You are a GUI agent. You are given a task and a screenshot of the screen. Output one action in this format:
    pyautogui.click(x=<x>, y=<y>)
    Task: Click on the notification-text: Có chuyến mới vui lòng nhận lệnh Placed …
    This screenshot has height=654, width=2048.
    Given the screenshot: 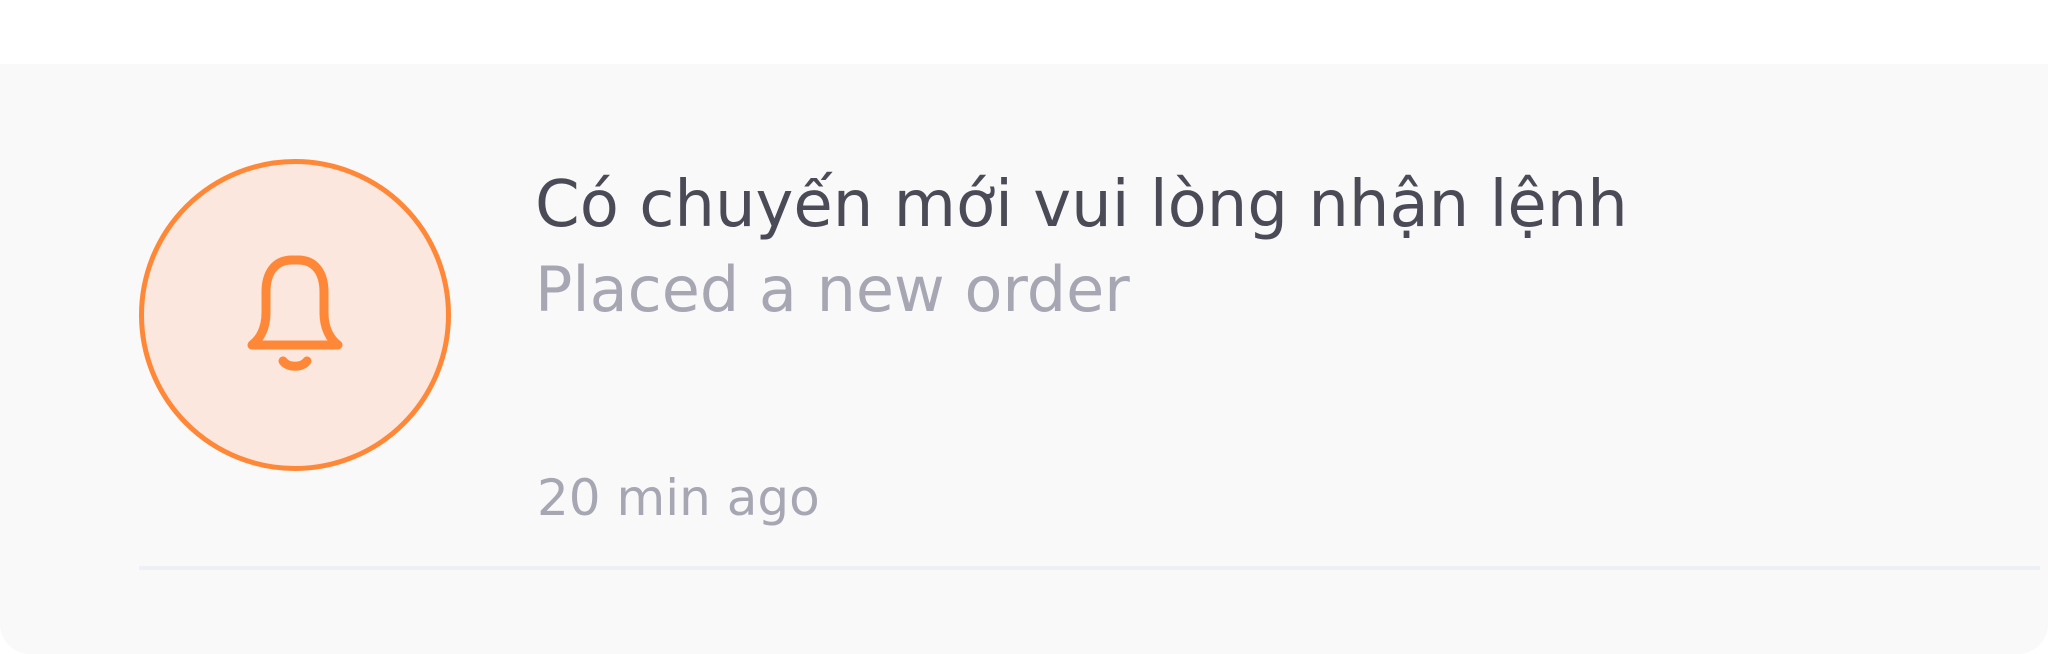 What is the action you would take?
    pyautogui.click(x=1081, y=247)
    